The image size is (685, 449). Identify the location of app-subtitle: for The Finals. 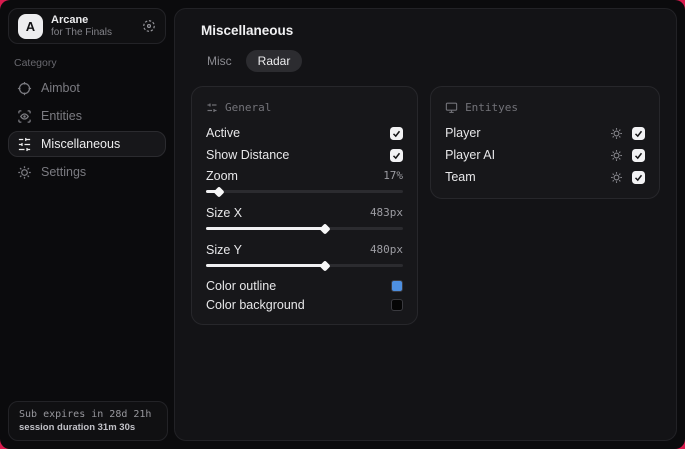
(81, 32).